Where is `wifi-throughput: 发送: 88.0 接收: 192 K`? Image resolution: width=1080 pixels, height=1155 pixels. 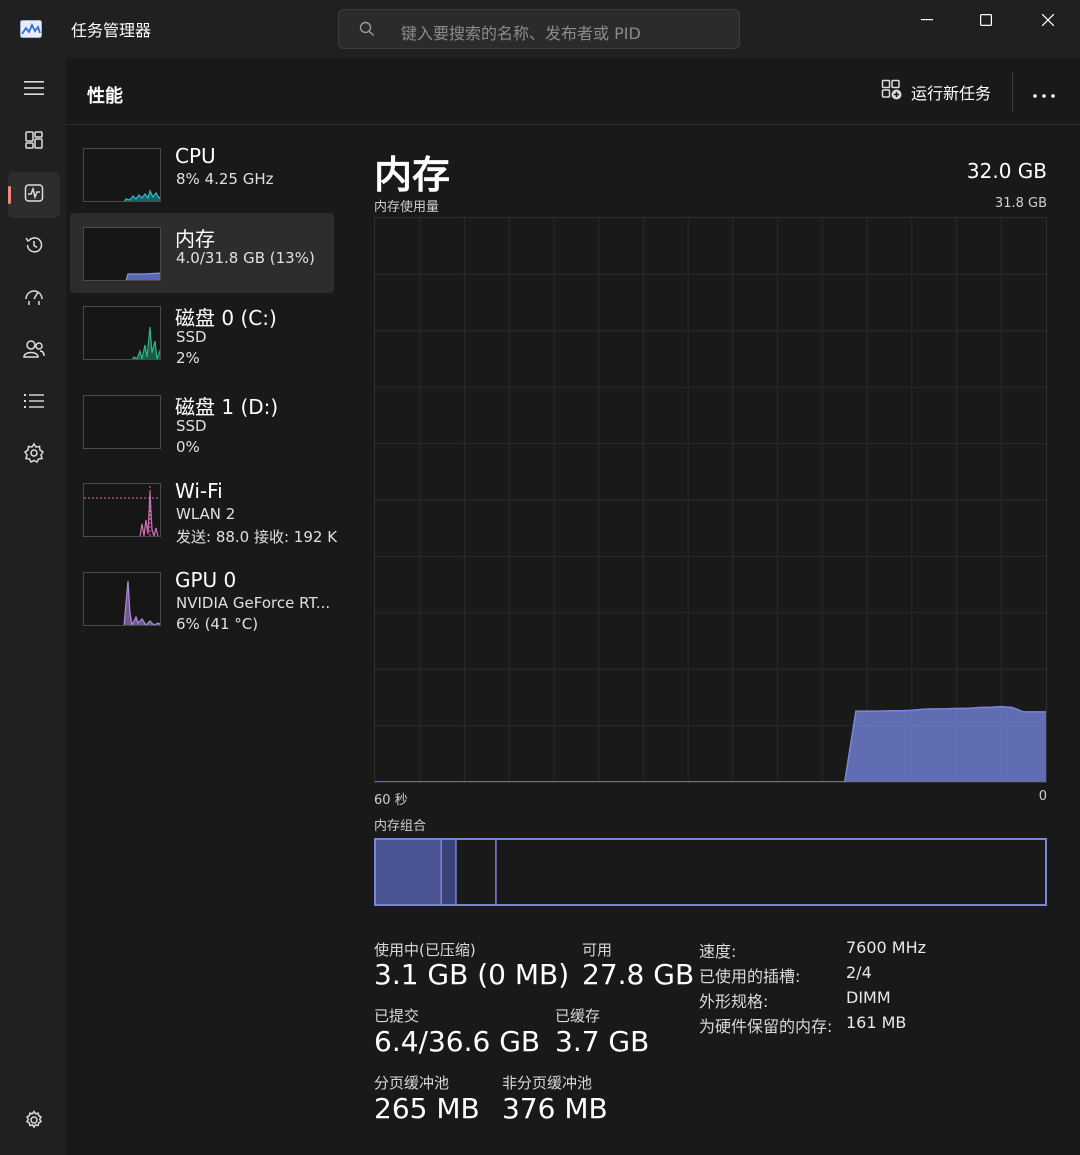
wifi-throughput: 发送: 88.0 接收: 192 K is located at coordinates (257, 537).